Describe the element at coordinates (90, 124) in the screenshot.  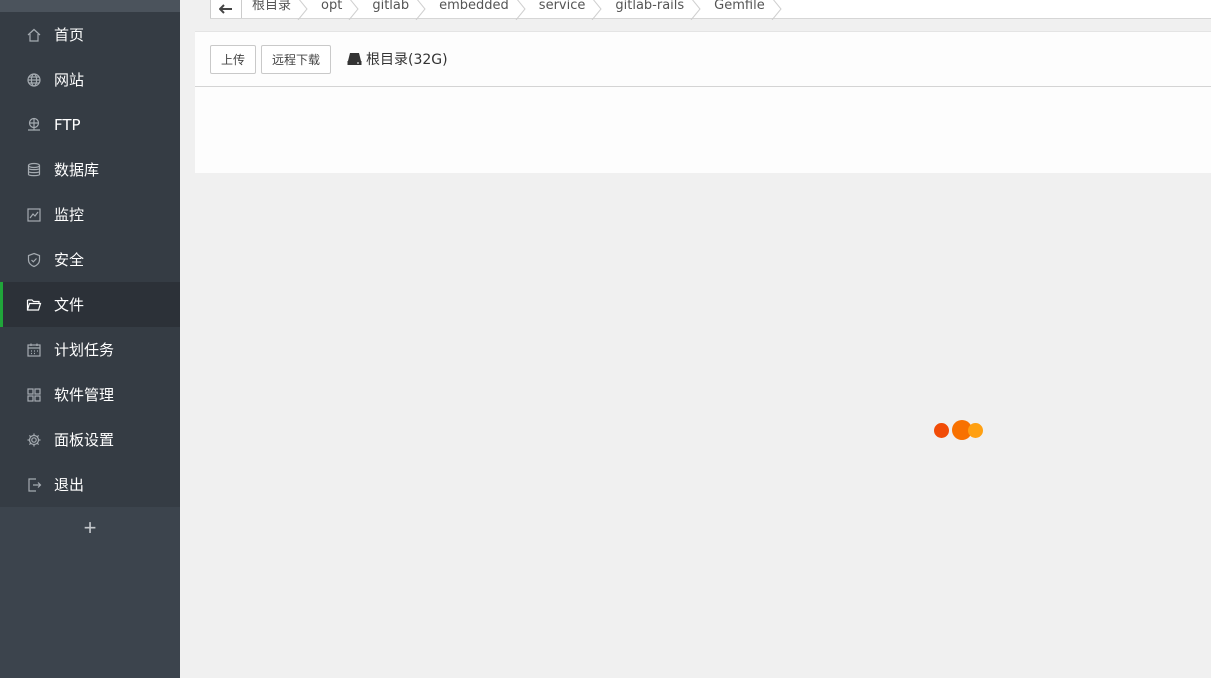
I see `sidebar-item-ftp: FTP` at that location.